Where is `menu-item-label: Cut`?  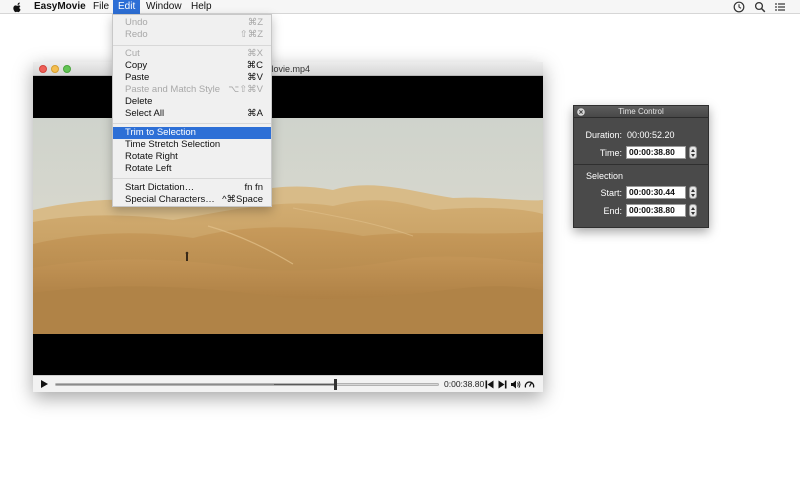 menu-item-label: Cut is located at coordinates (132, 53).